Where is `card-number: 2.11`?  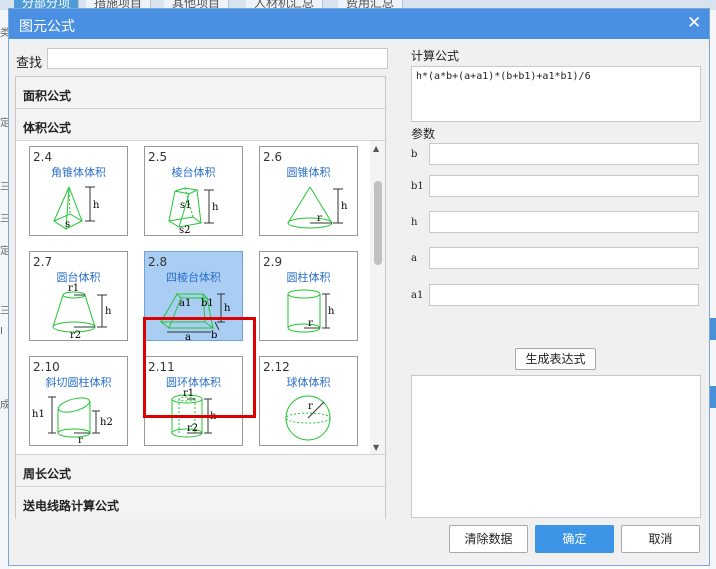 card-number: 2.11 is located at coordinates (161, 367).